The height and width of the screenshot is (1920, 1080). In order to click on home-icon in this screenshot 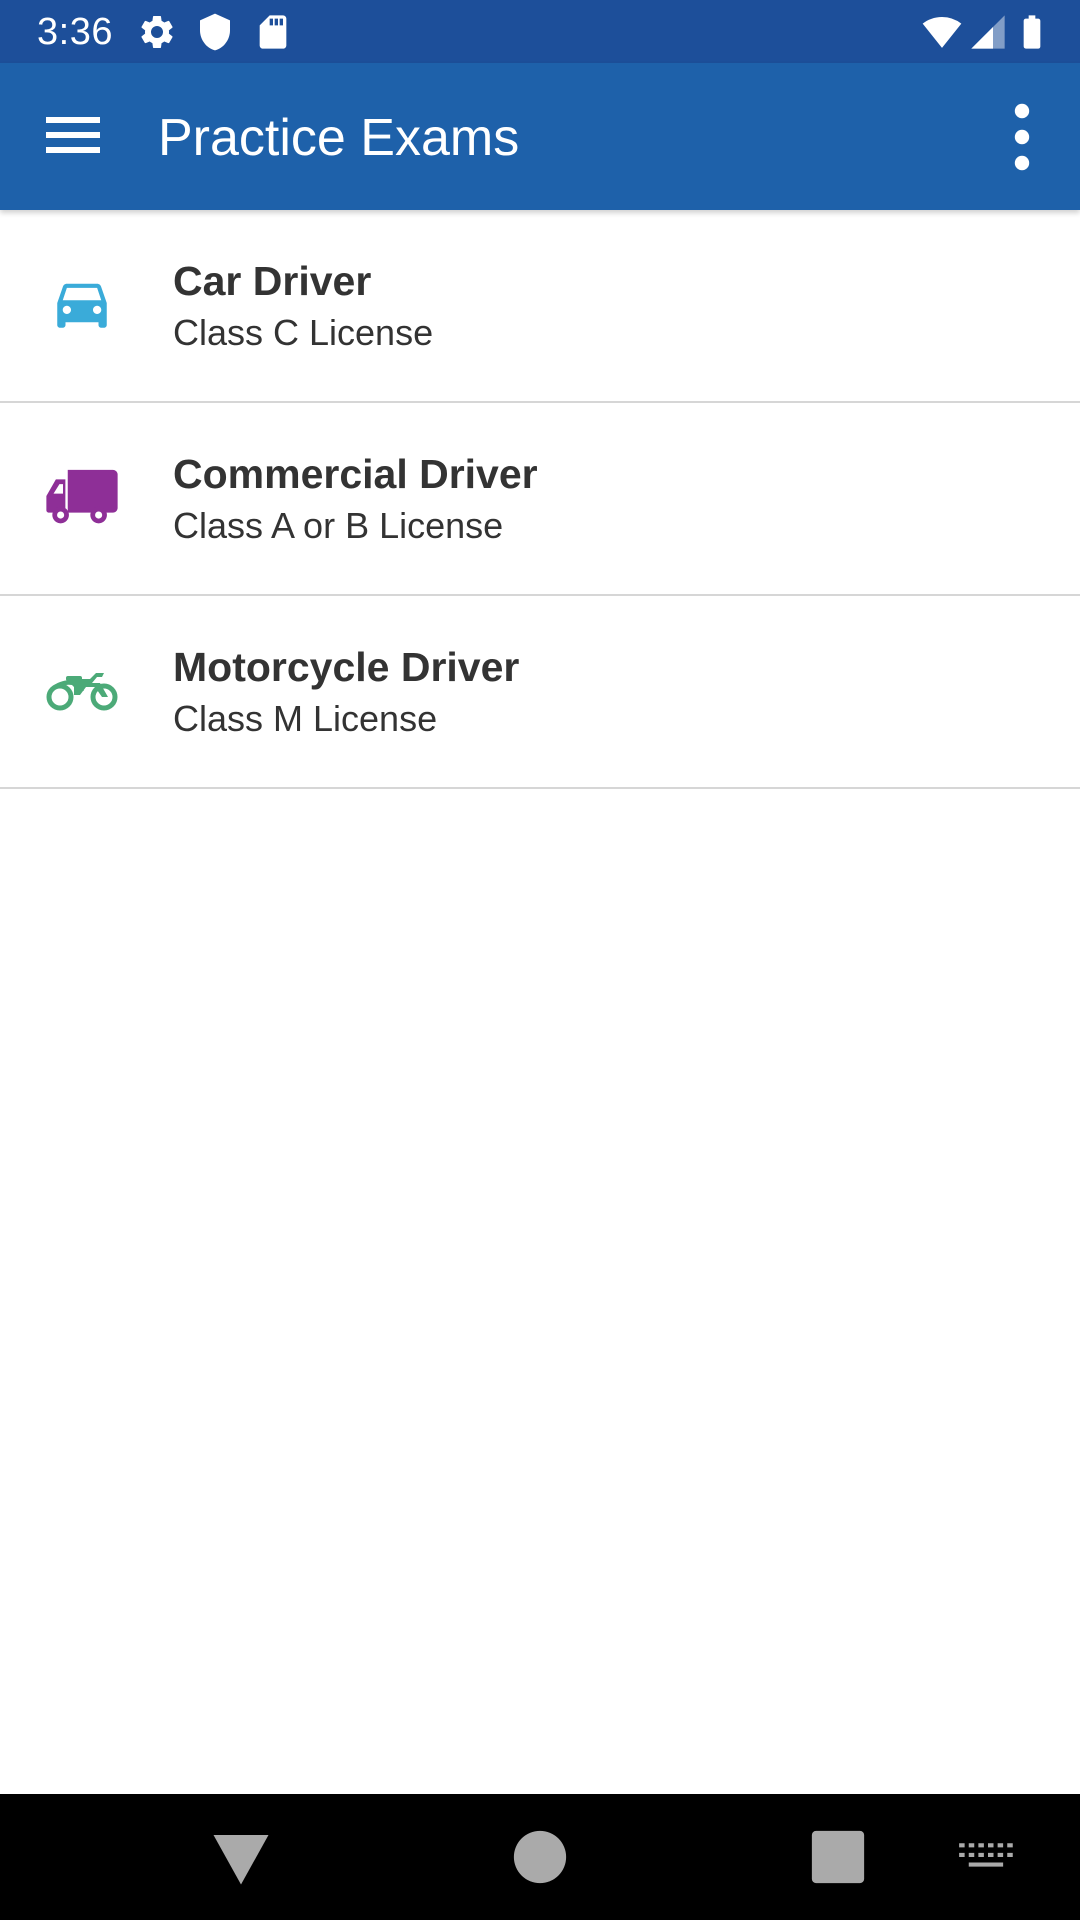, I will do `click(540, 1857)`.